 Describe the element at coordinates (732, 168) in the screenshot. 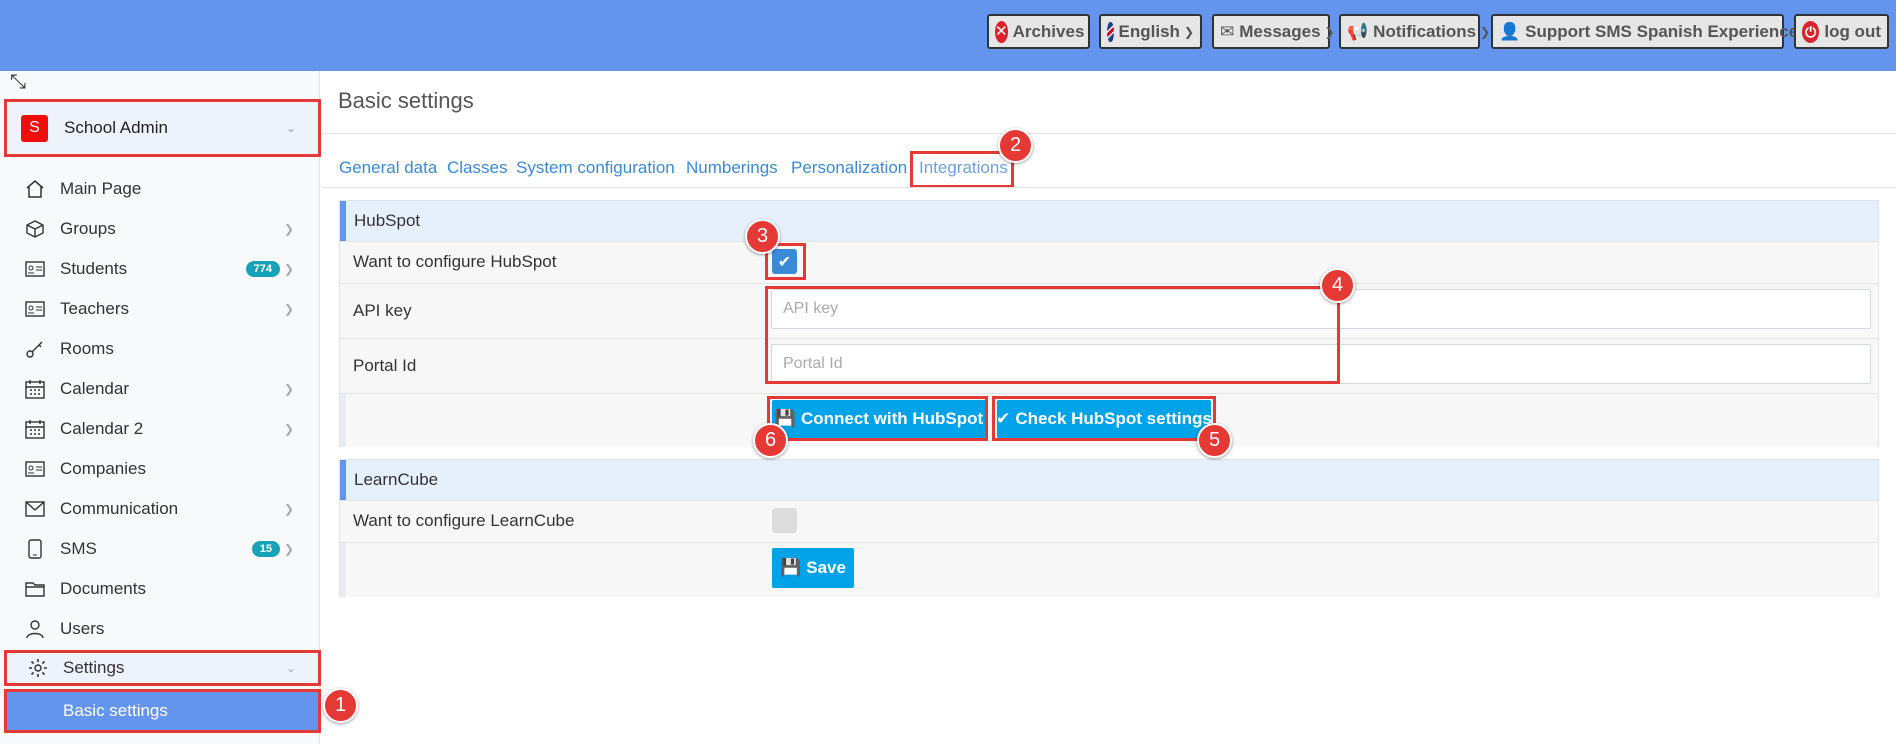

I see `tab-numberings: Numberings` at that location.